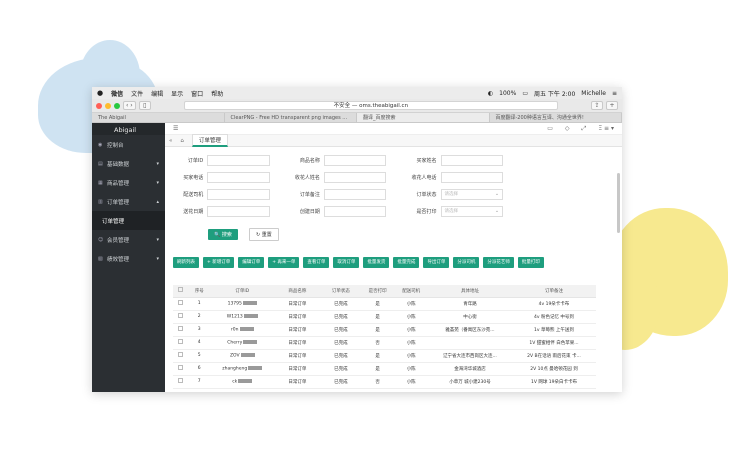  What do you see at coordinates (556, 117) in the screenshot?
I see `browser-tab-4: 百度翻译-200种语言互译、沟通全世界!` at bounding box center [556, 117].